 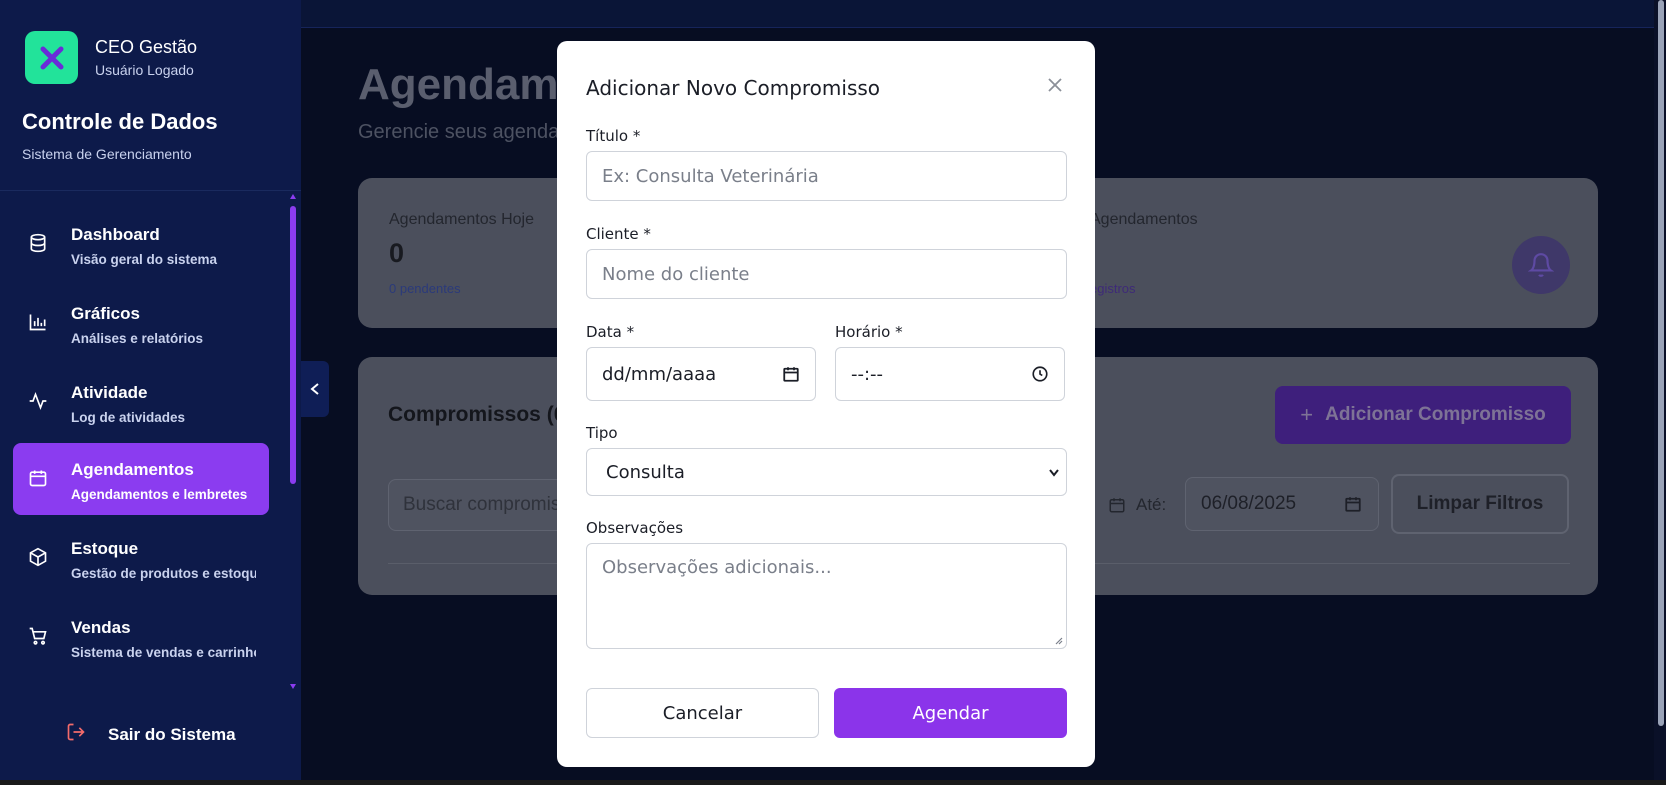 What do you see at coordinates (120, 121) in the screenshot?
I see `app-title: Controle de Dados` at bounding box center [120, 121].